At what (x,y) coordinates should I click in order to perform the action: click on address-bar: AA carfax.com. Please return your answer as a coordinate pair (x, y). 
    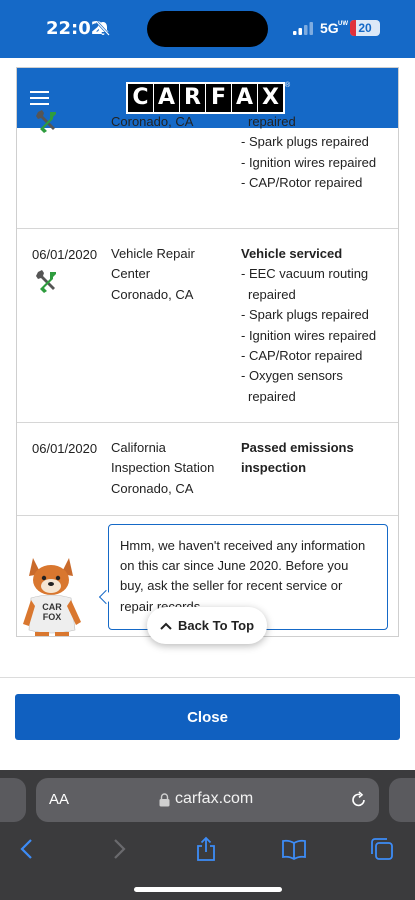
    Looking at the image, I should click on (207, 800).